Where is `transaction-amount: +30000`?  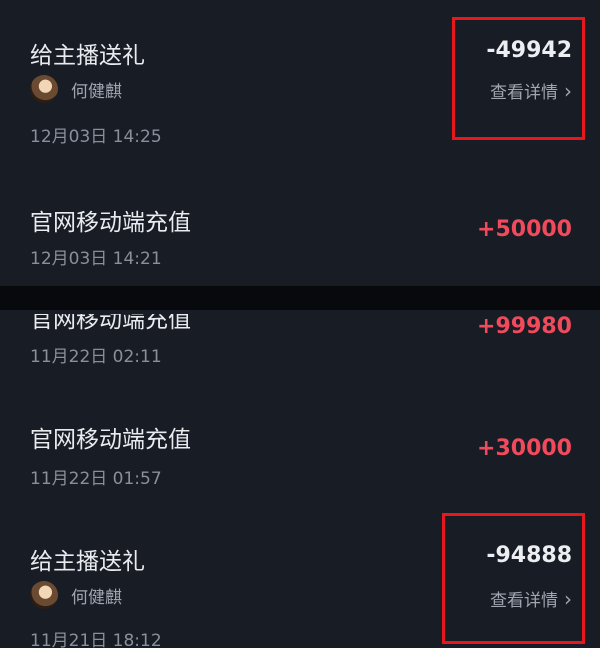 transaction-amount: +30000 is located at coordinates (524, 448).